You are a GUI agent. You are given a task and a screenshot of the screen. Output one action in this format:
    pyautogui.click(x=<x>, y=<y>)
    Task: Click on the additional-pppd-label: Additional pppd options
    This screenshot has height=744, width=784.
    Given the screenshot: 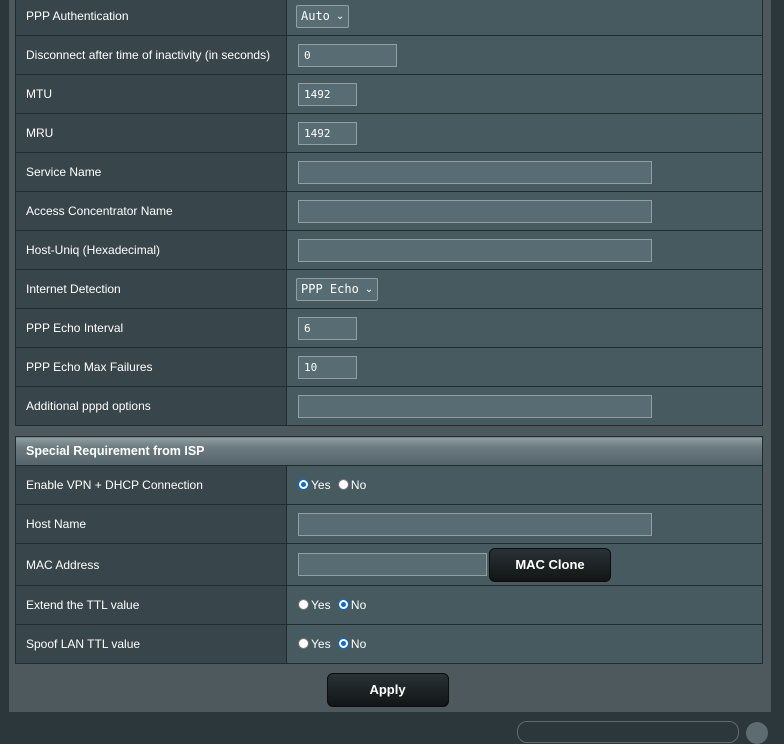 What is the action you would take?
    pyautogui.click(x=151, y=406)
    